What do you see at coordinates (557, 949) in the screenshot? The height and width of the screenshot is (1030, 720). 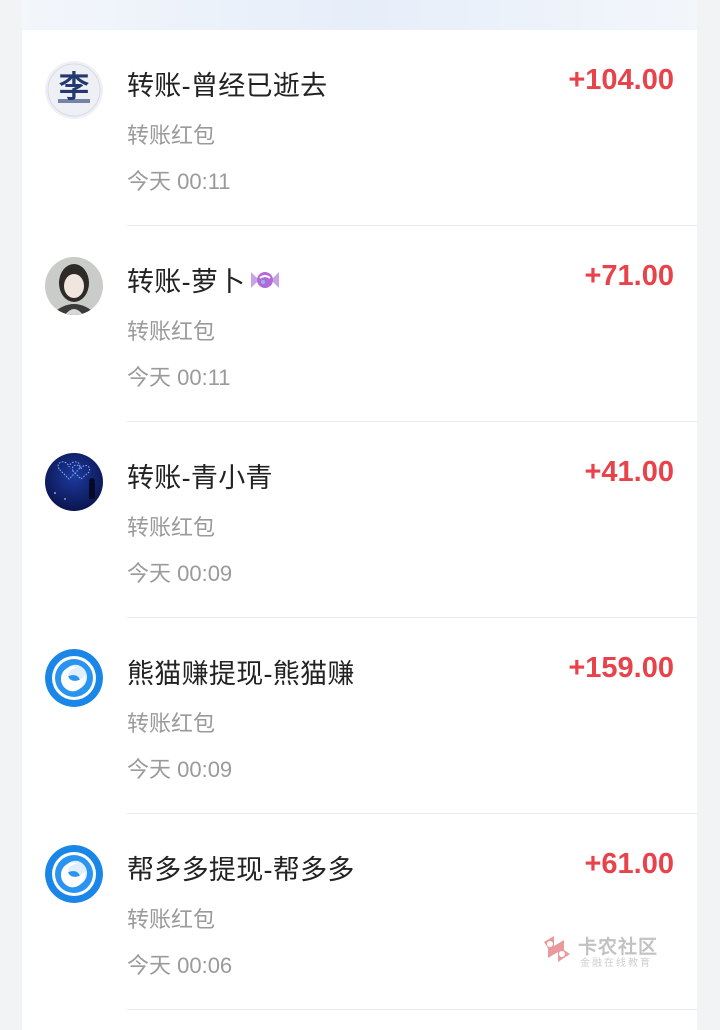 I see `watermark-logo-icon` at bounding box center [557, 949].